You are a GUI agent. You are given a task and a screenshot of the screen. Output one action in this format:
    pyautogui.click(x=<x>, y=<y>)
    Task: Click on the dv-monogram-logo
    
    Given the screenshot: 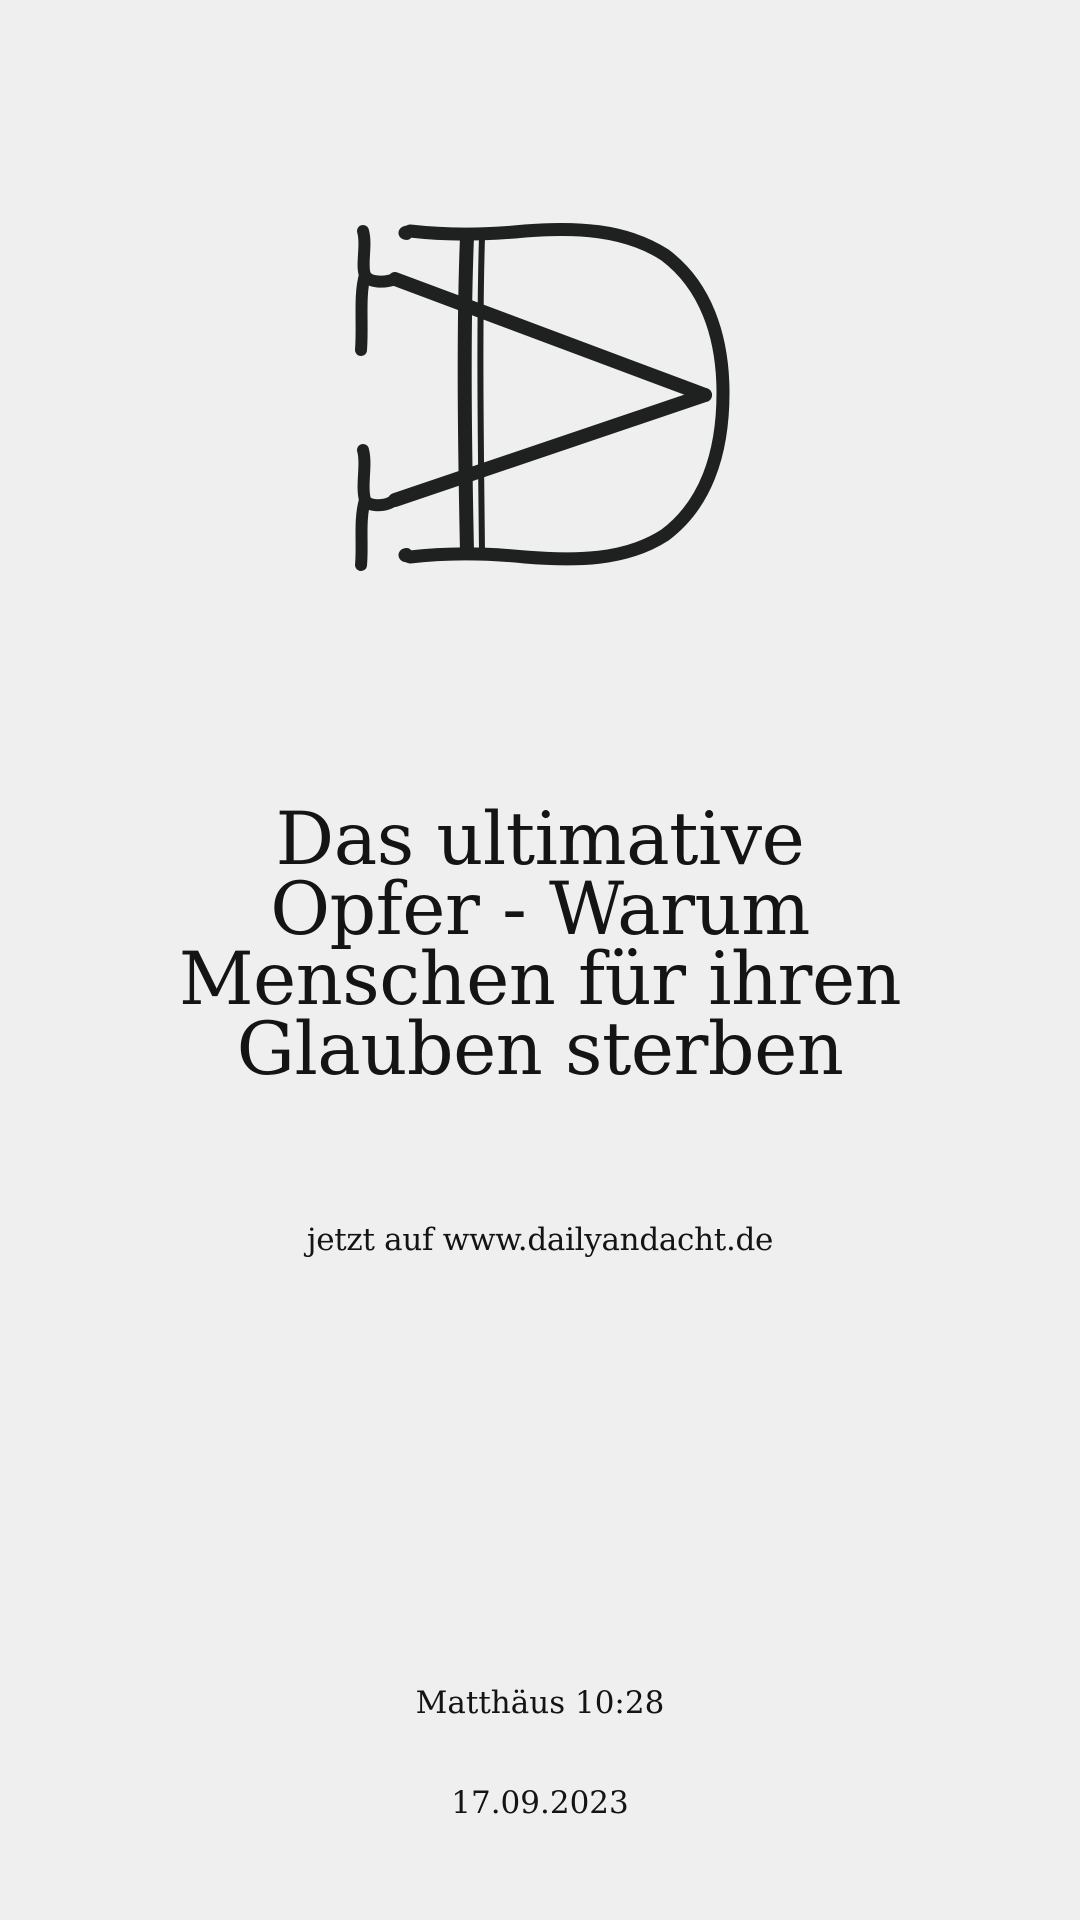 What is the action you would take?
    pyautogui.click(x=552, y=395)
    